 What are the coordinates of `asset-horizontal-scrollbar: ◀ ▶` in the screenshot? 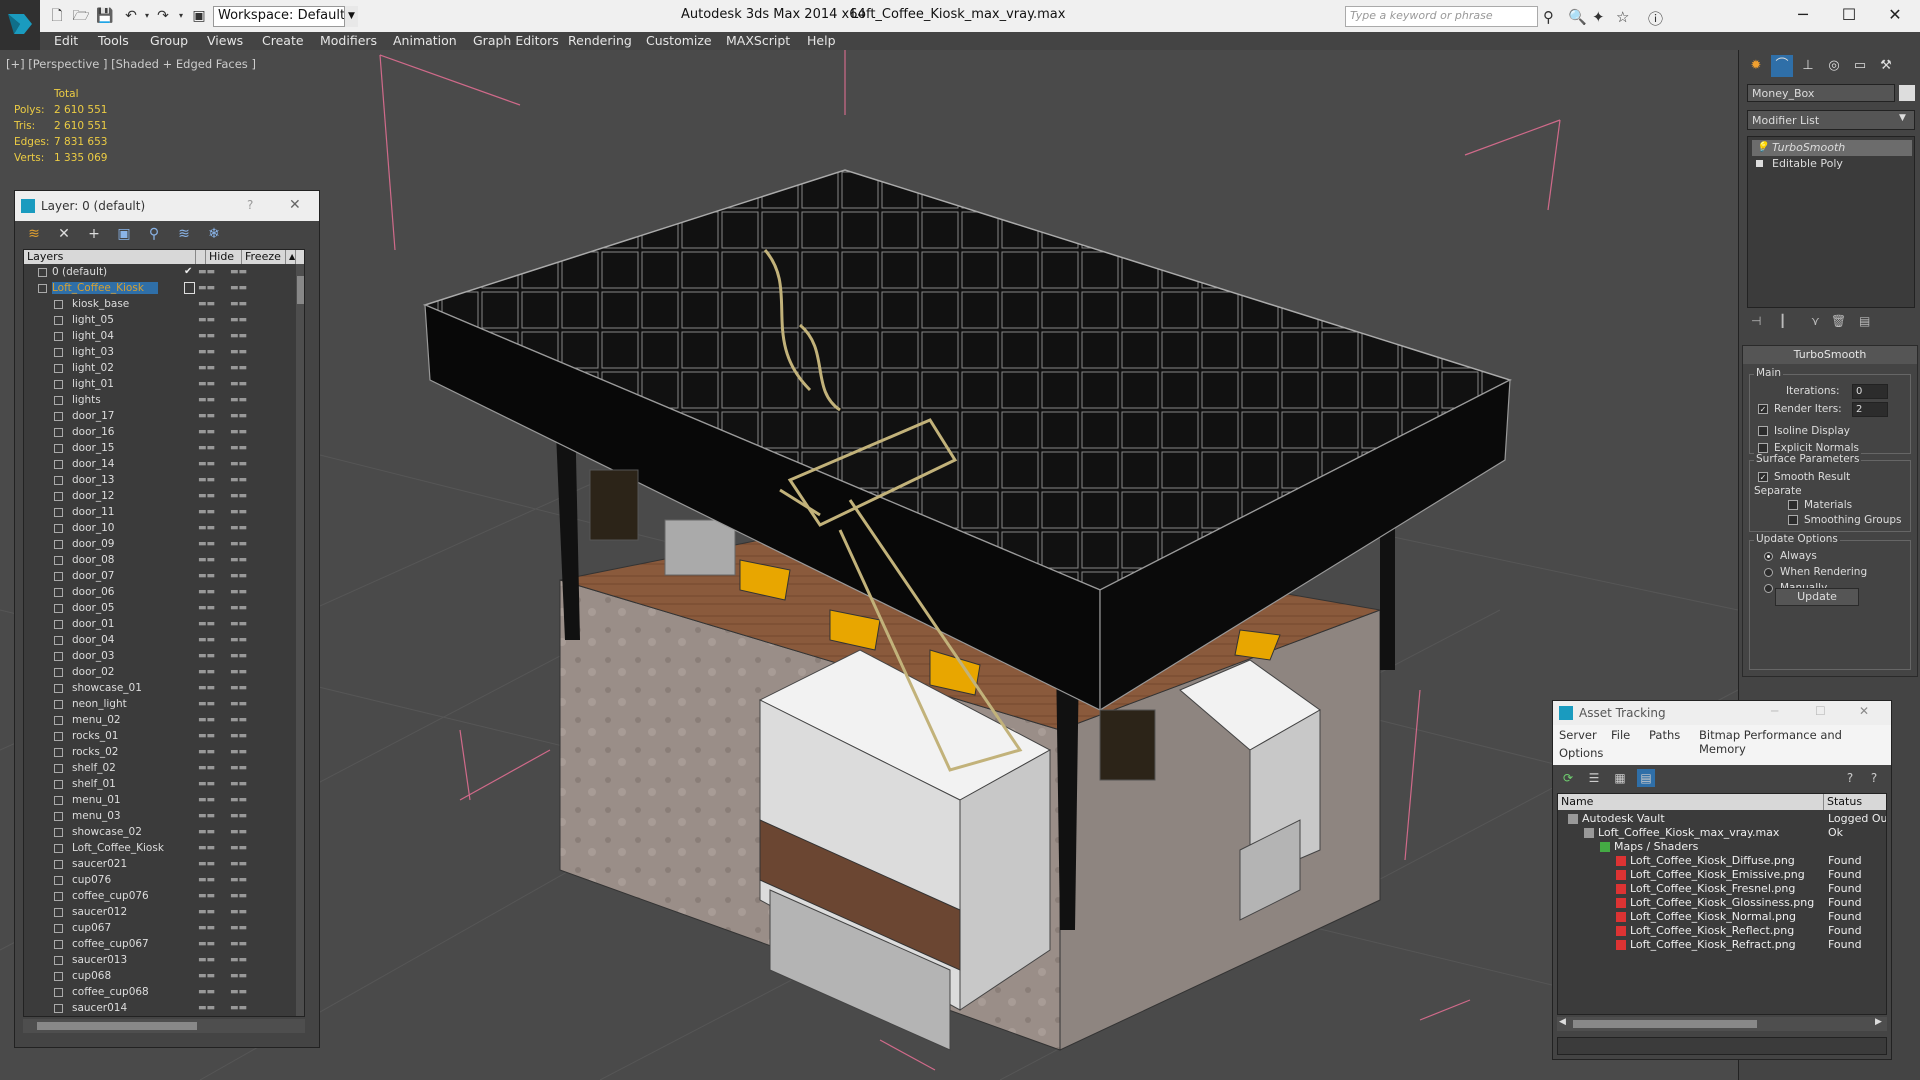 It's located at (1722, 1024).